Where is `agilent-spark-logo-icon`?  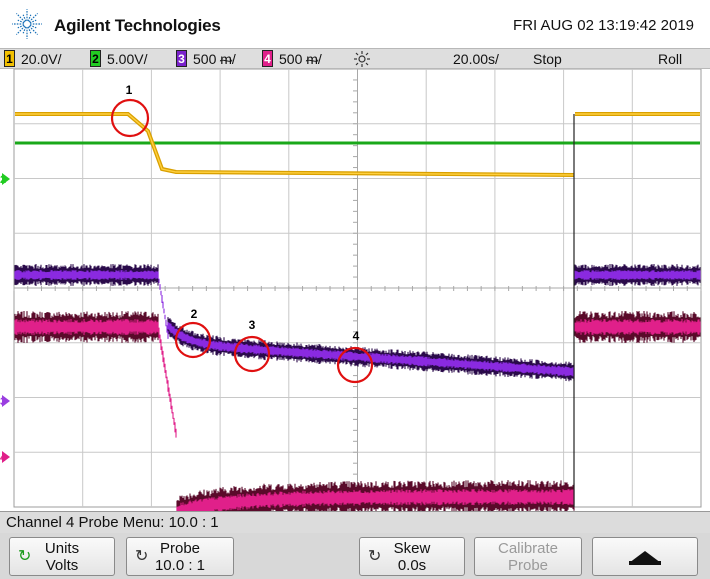
agilent-spark-logo-icon is located at coordinates (27, 24).